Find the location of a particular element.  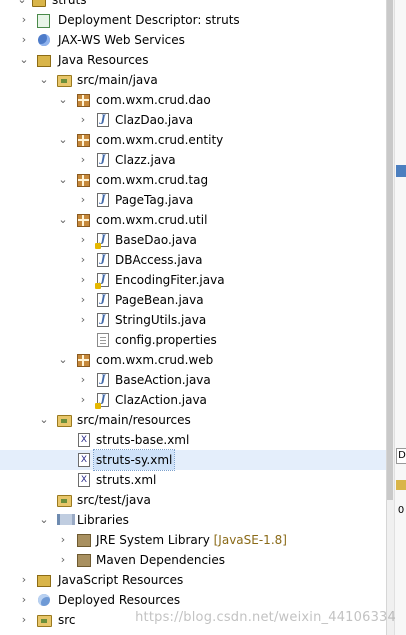

tree-item-jre-system-library: › JRE System Library [JavaSE-1.8] is located at coordinates (193, 540).